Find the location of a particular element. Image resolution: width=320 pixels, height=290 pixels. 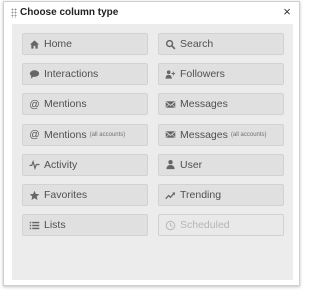

drag-handle-icon is located at coordinates (14, 13).